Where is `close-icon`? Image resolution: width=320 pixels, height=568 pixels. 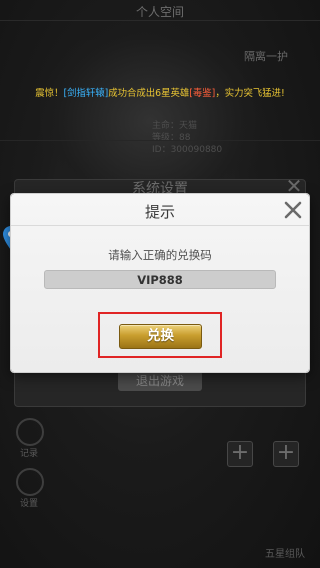 close-icon is located at coordinates (293, 210).